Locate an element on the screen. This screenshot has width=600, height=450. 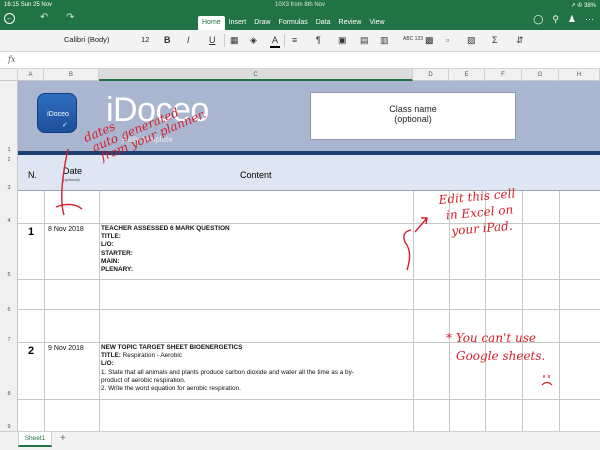
number-format-icon: ▤ is located at coordinates (364, 40).